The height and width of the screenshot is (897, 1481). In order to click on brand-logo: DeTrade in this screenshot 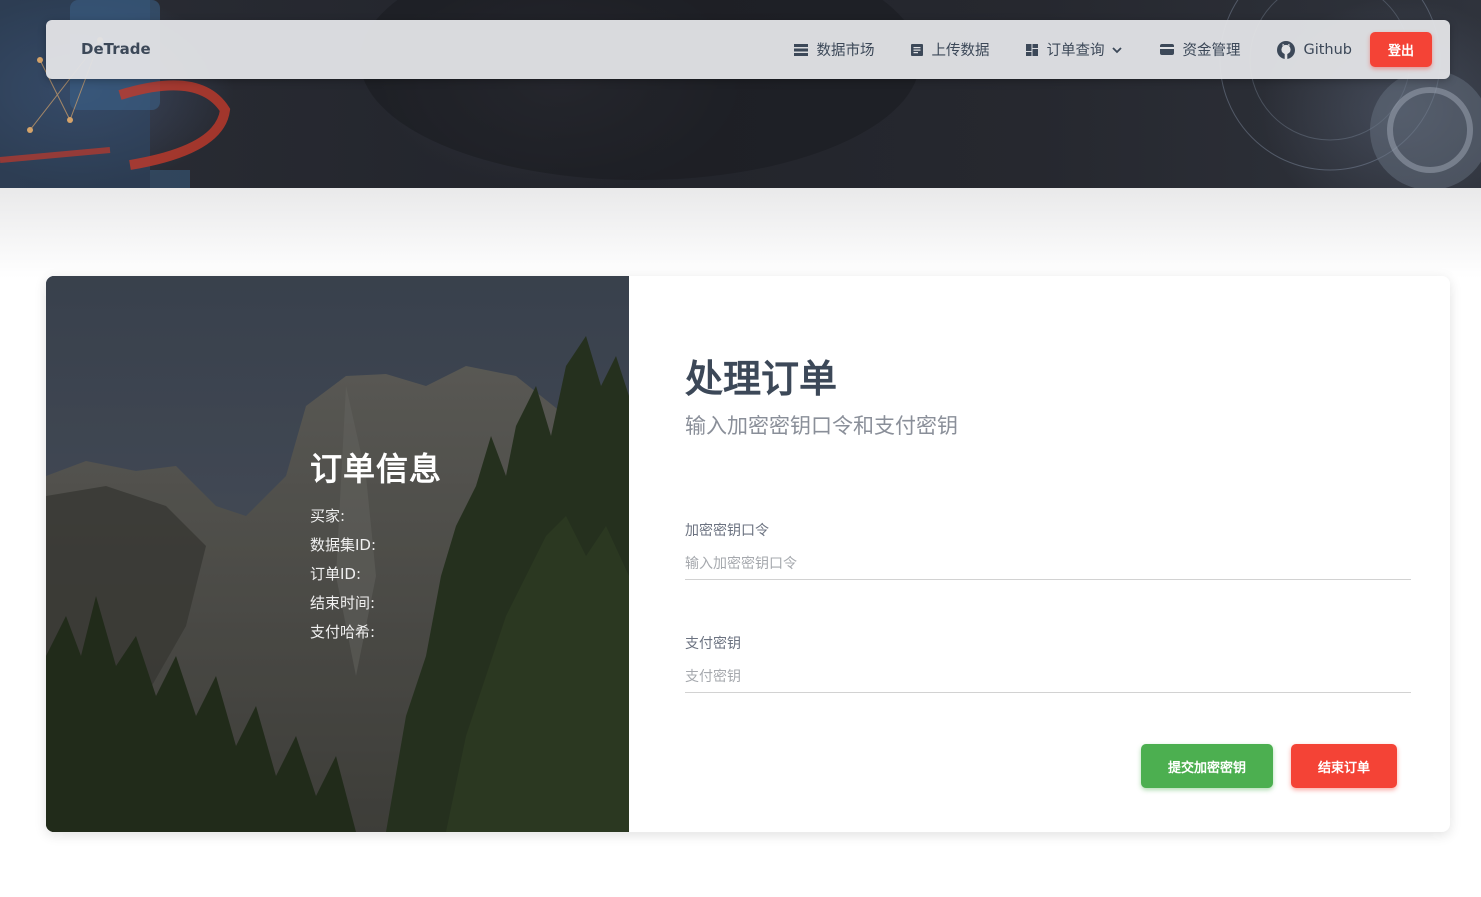, I will do `click(116, 49)`.